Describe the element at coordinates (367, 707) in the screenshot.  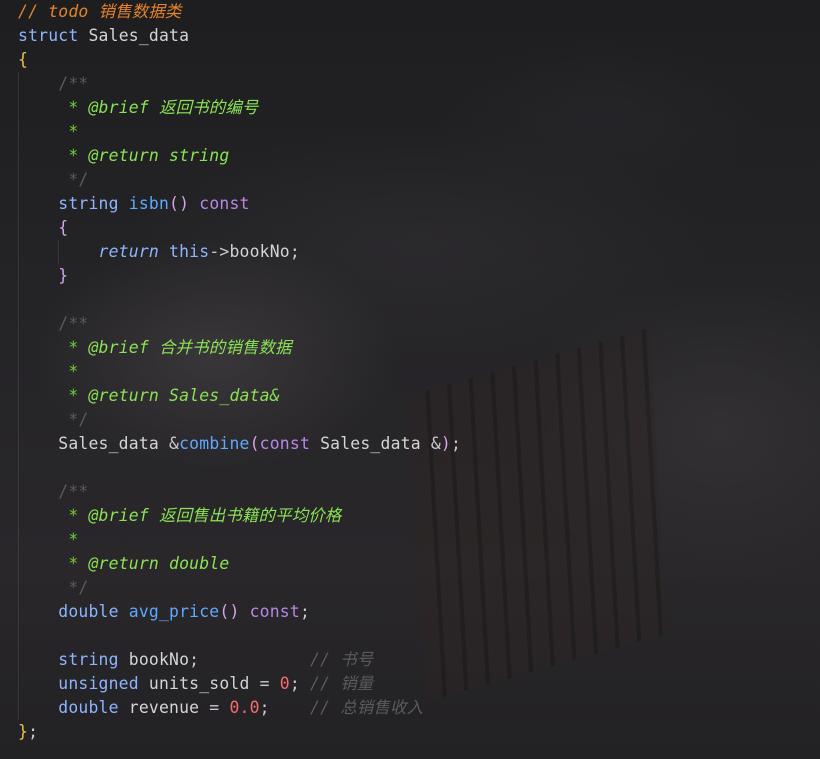
I see `code-token: // 总销售收入` at that location.